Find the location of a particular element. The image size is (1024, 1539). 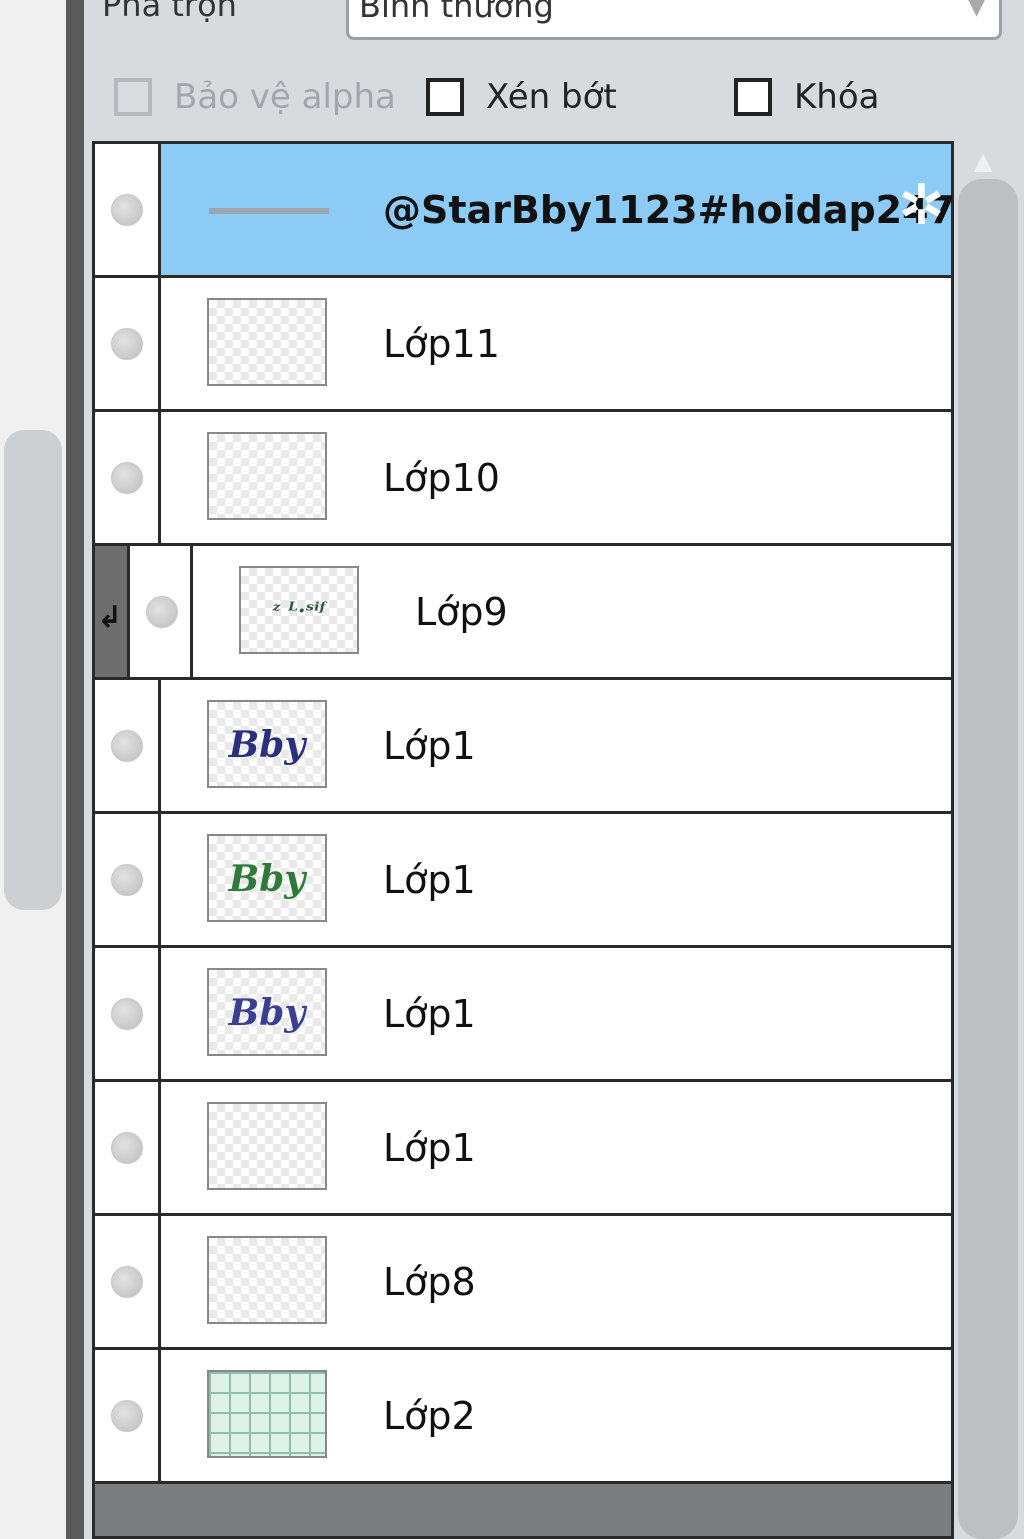

layer-row: Lớp8 is located at coordinates (523, 1283).